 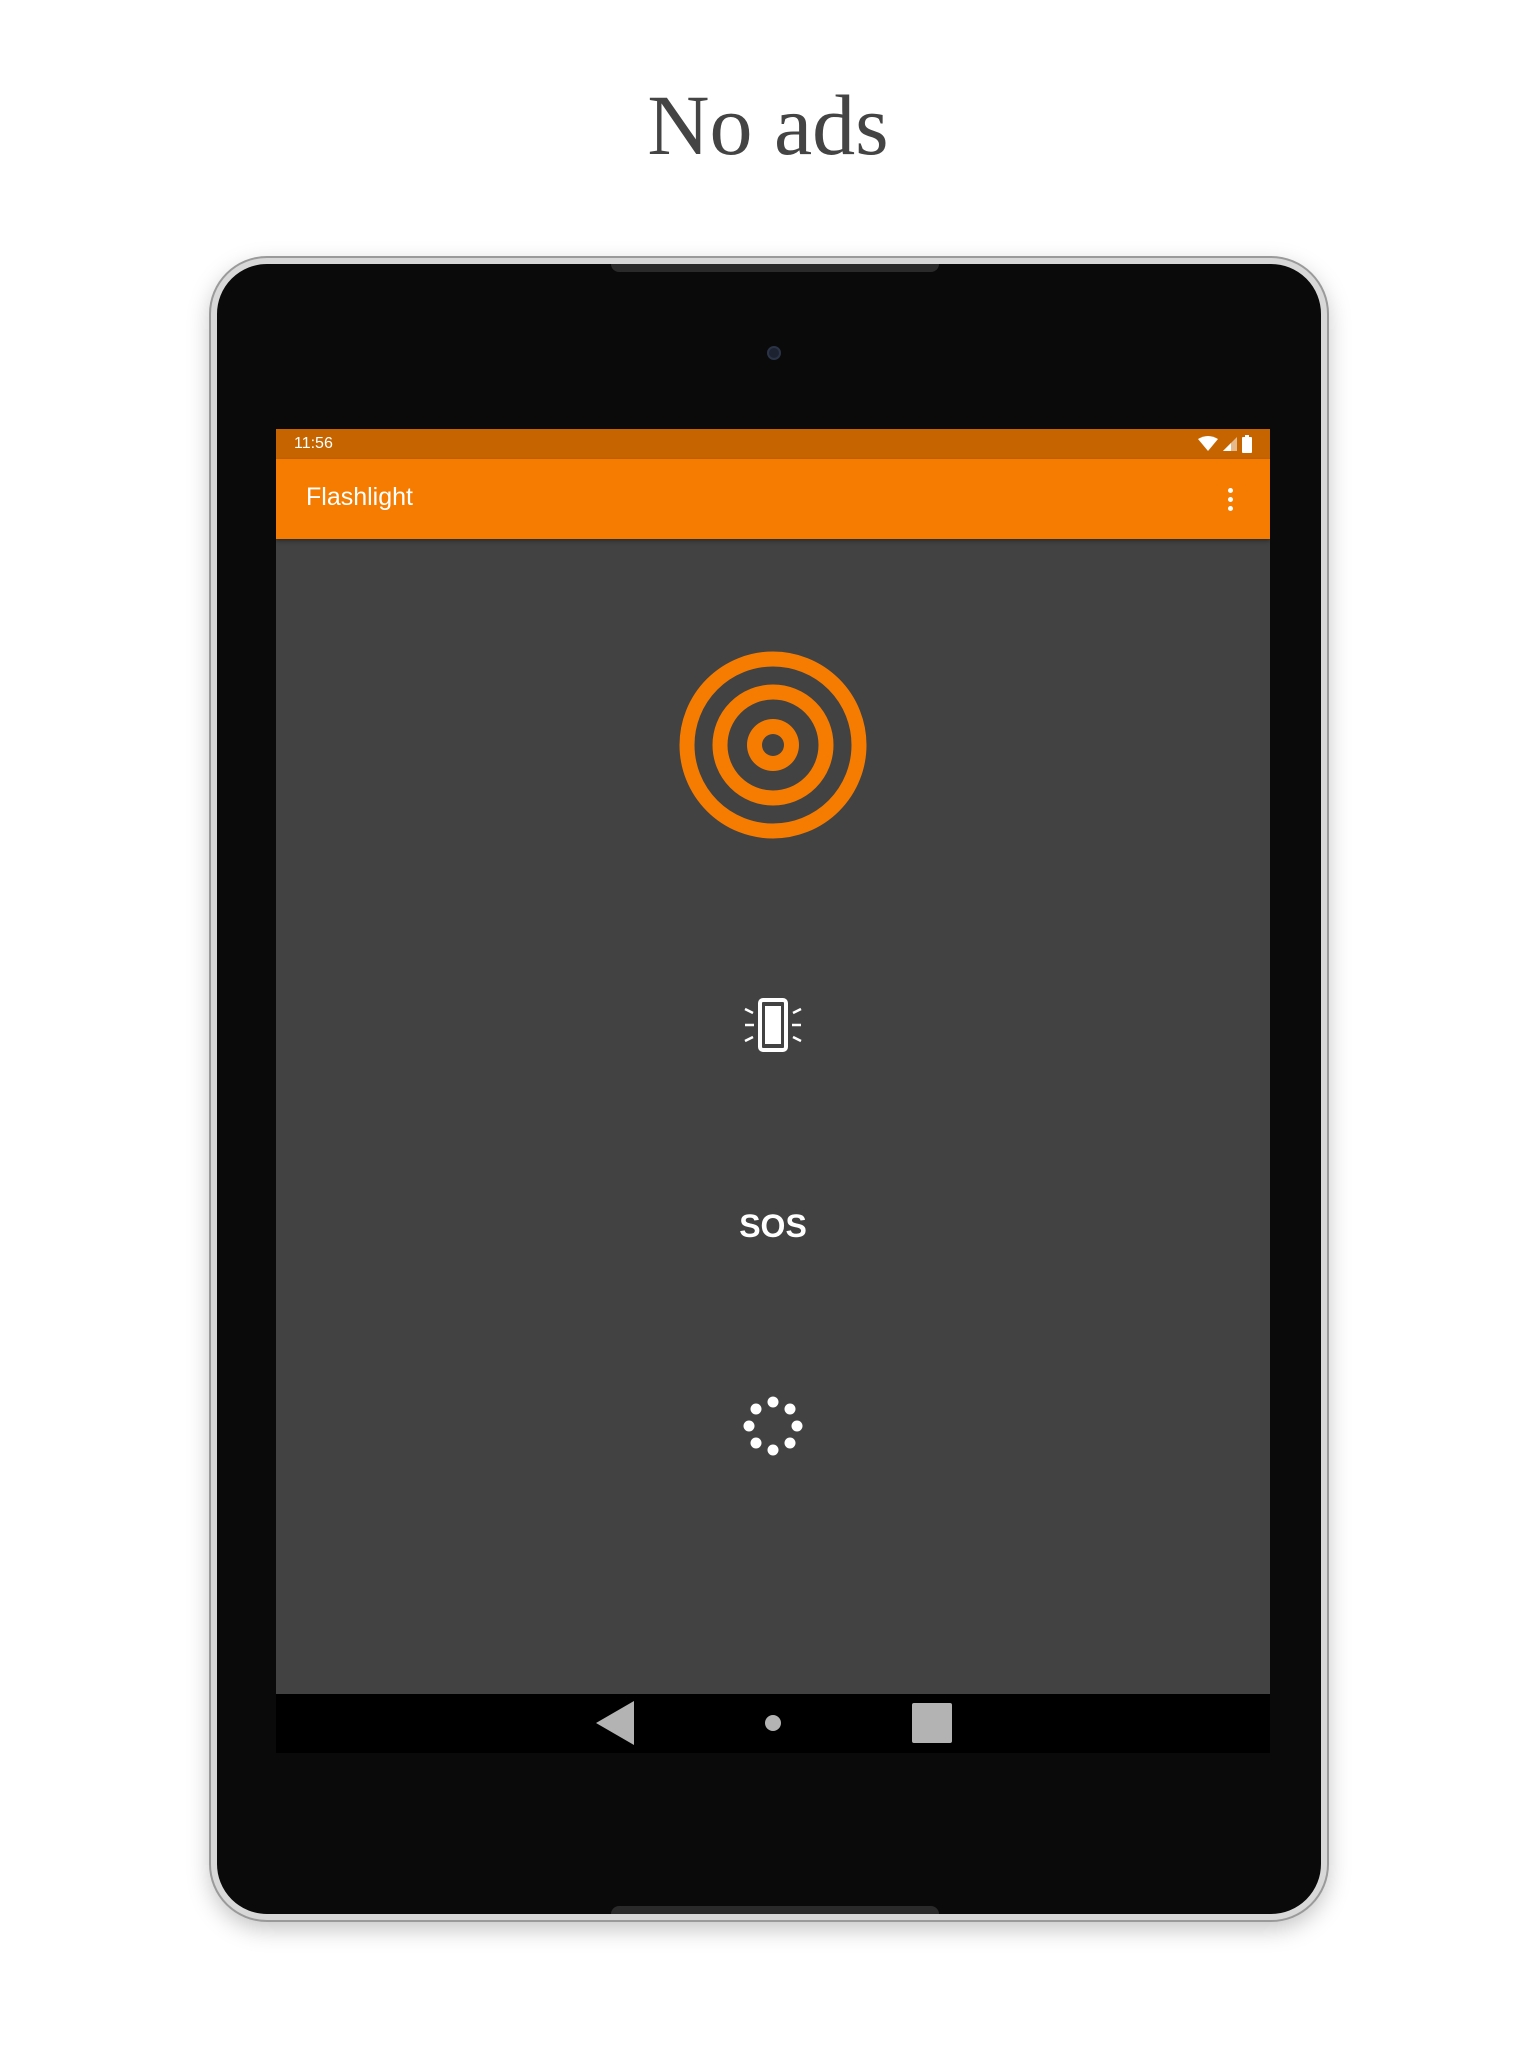 I want to click on status-icons, so click(x=1225, y=444).